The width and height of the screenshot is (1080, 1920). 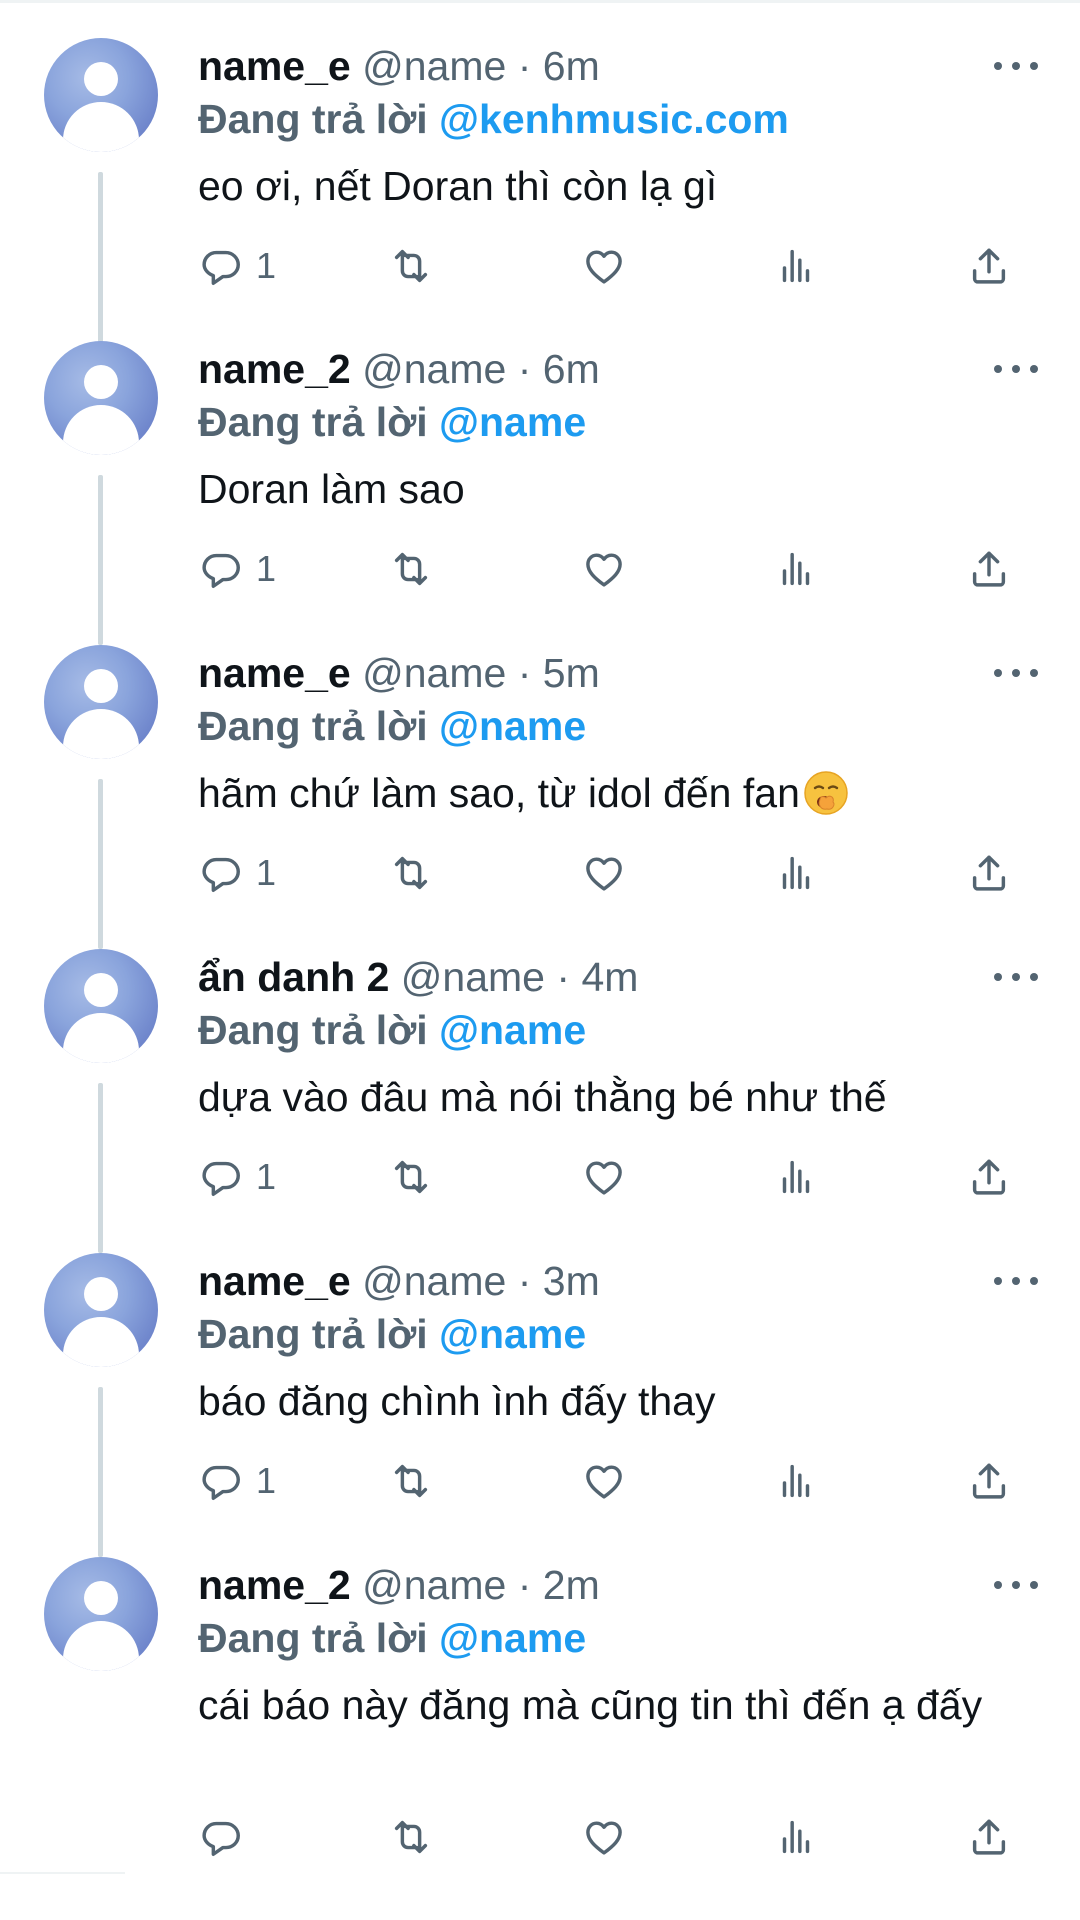 What do you see at coordinates (571, 1585) in the screenshot?
I see `timestamp: 2m` at bounding box center [571, 1585].